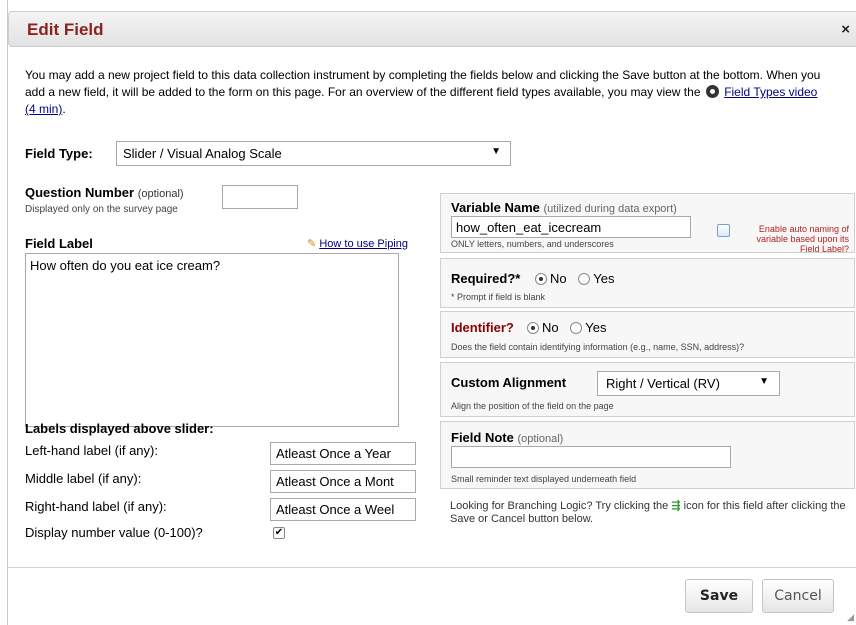  What do you see at coordinates (845, 29) in the screenshot?
I see `close-icon: ×` at bounding box center [845, 29].